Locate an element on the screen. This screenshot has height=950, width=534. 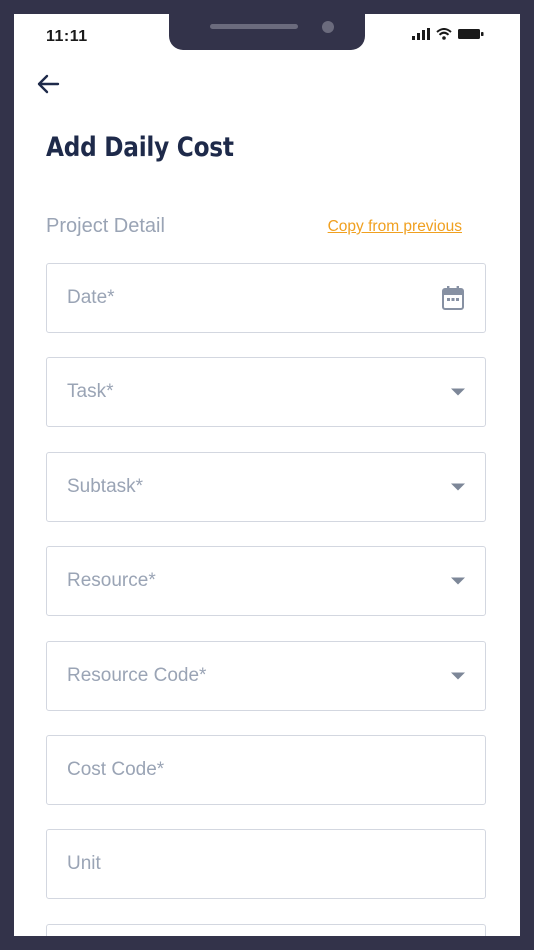
date-field: Date* is located at coordinates (266, 298).